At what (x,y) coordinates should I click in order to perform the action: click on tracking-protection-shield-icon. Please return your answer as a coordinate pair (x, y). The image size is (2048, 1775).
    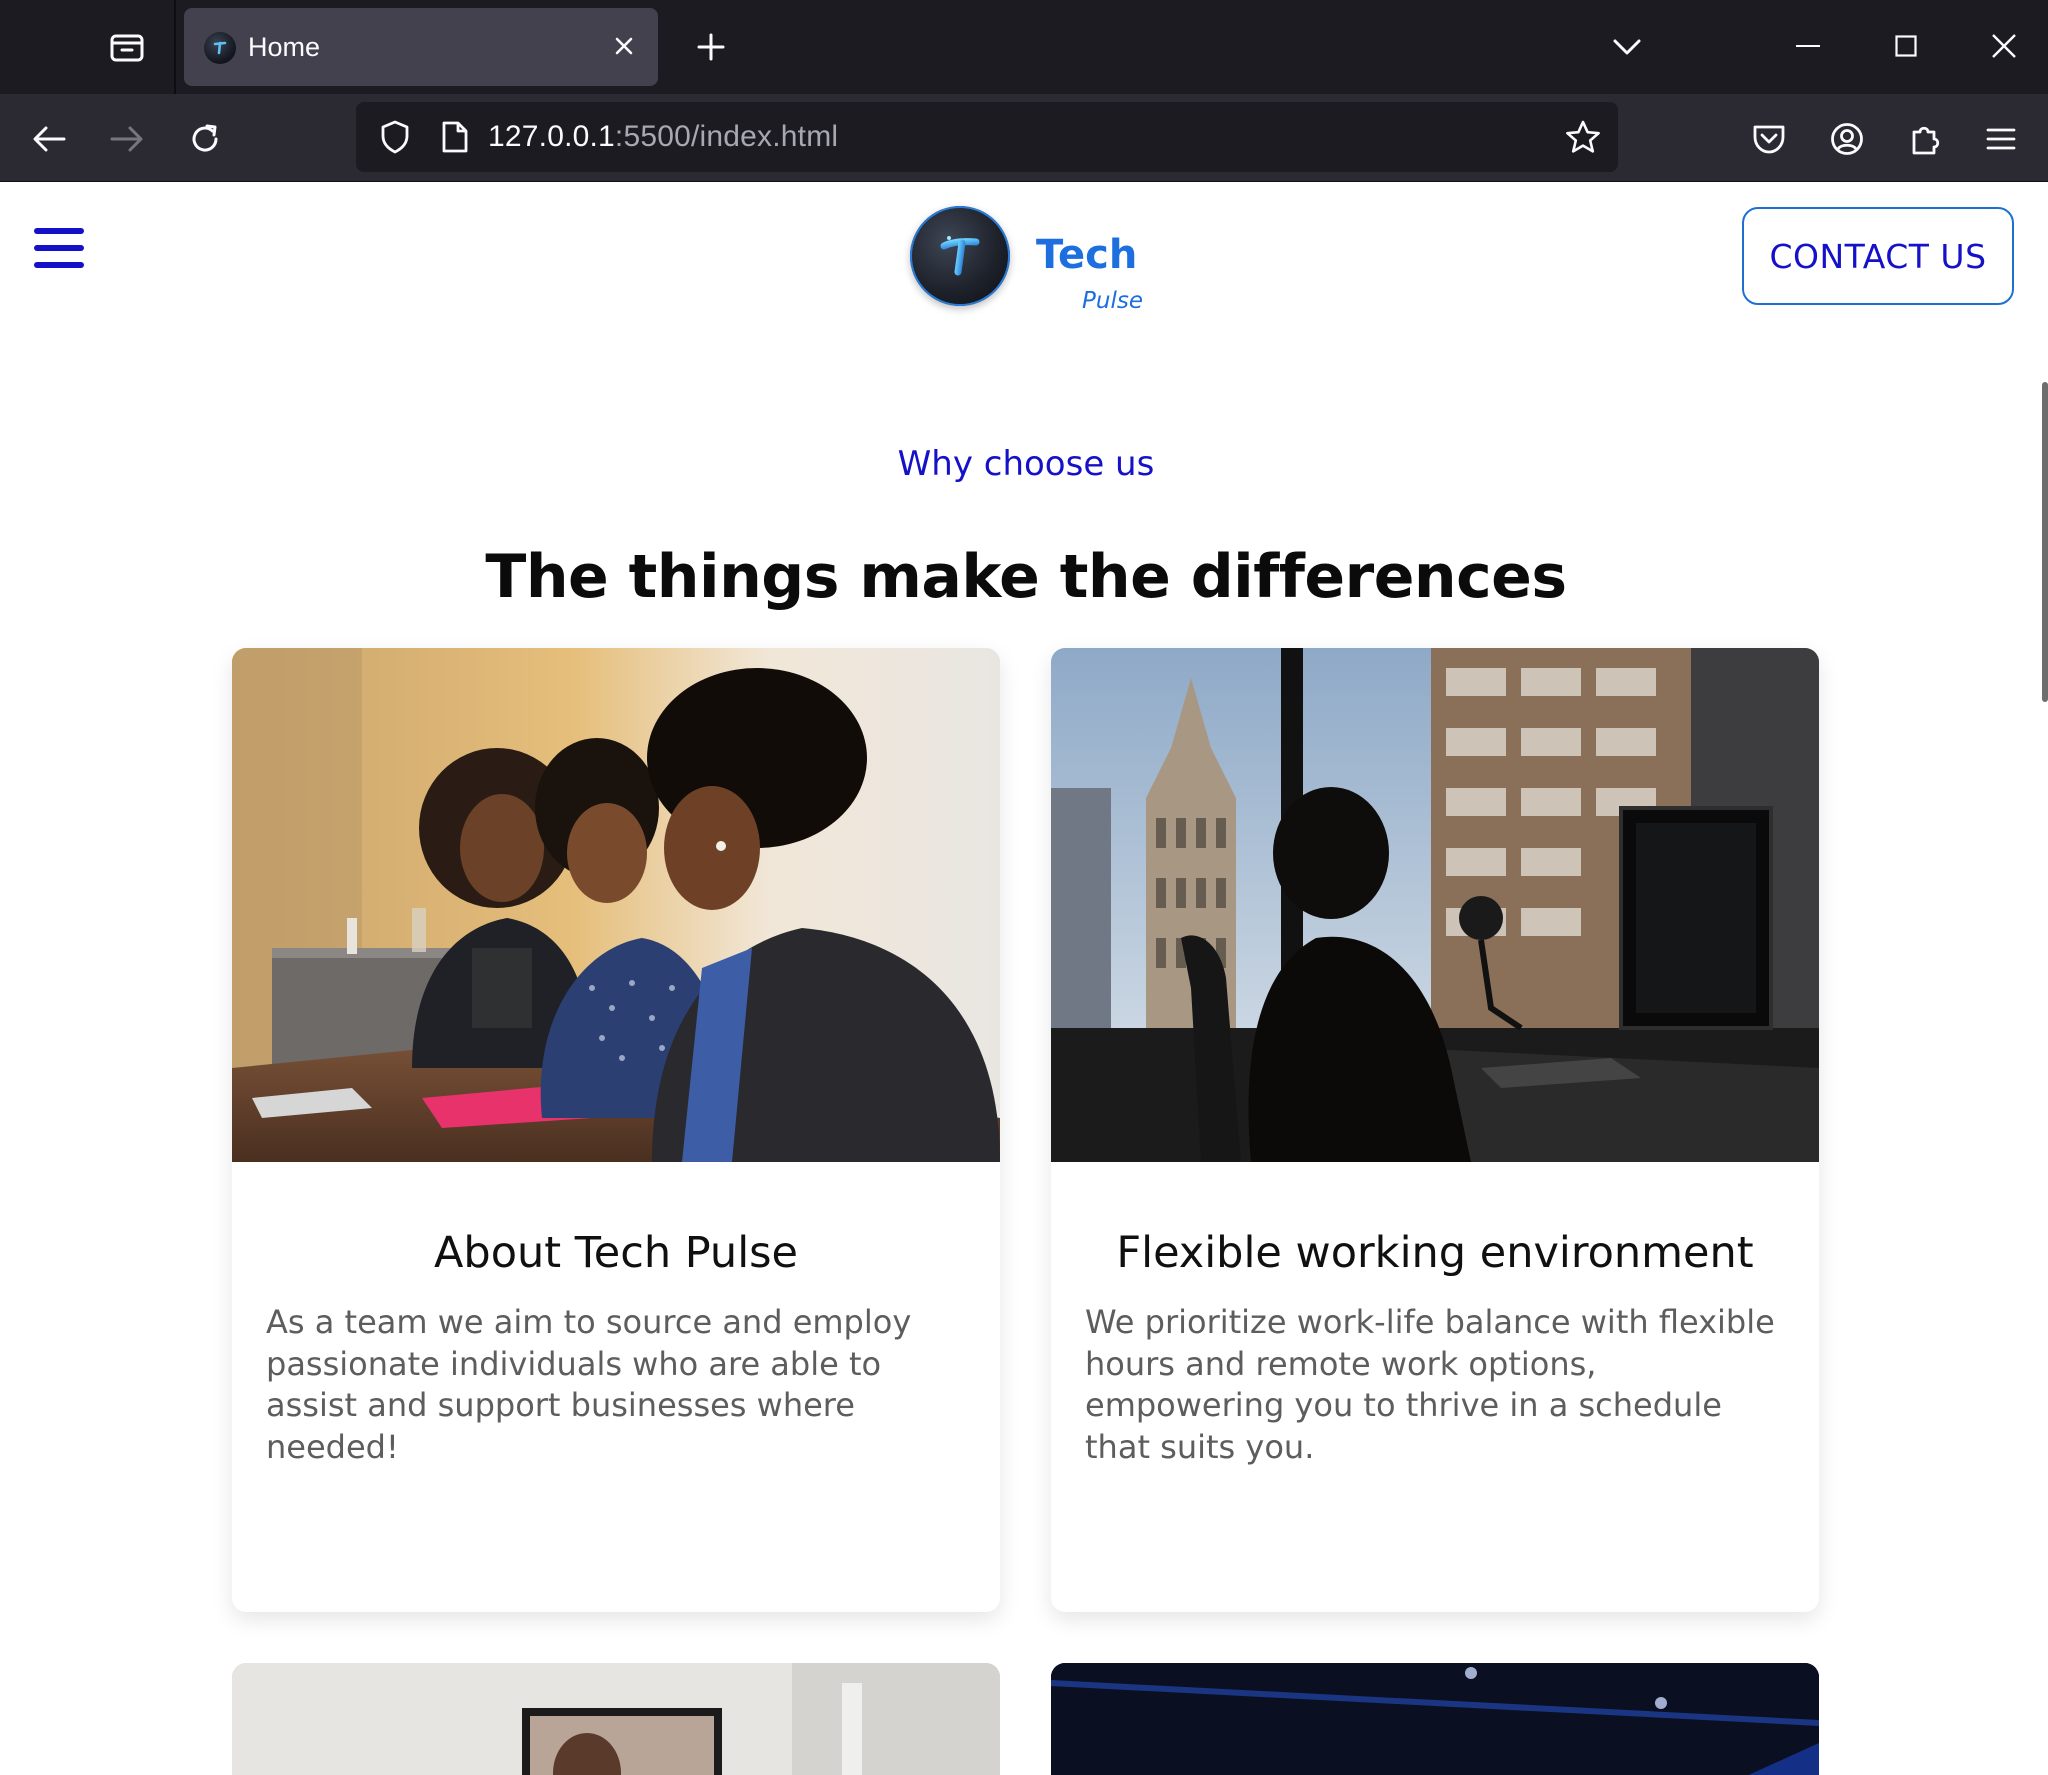
    Looking at the image, I should click on (395, 137).